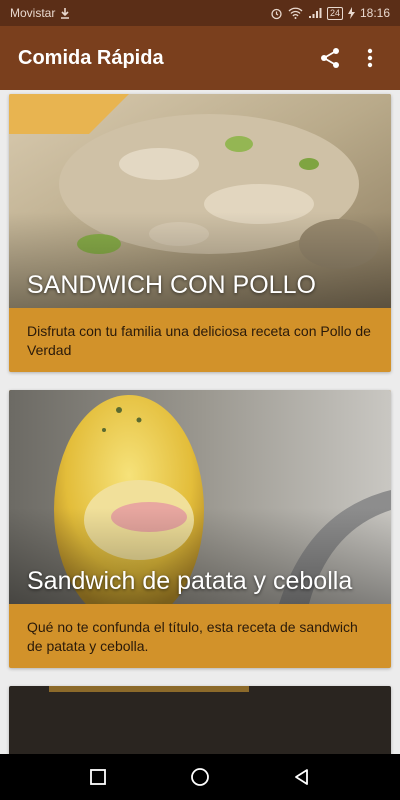 The height and width of the screenshot is (800, 400). I want to click on share-button, so click(330, 58).